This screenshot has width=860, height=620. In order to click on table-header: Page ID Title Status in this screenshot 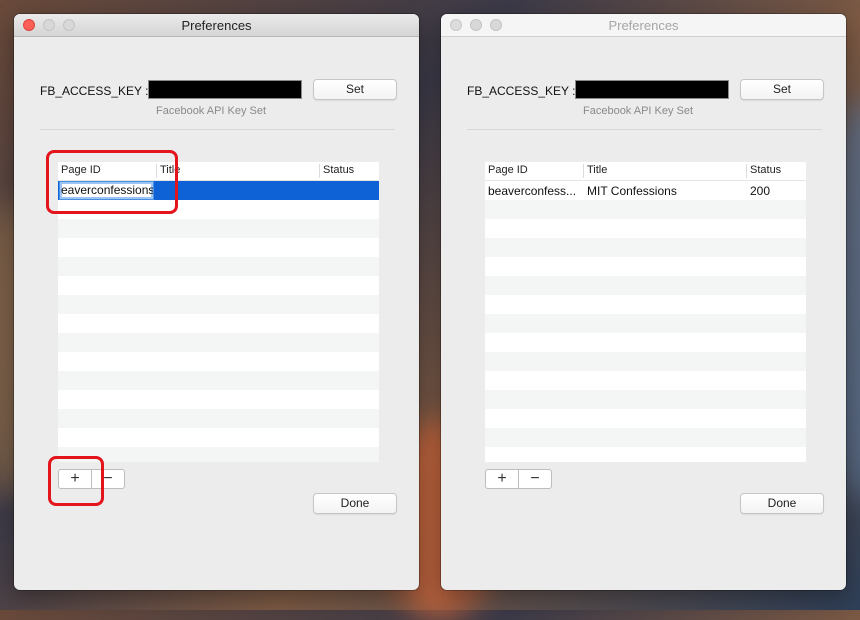, I will do `click(645, 171)`.